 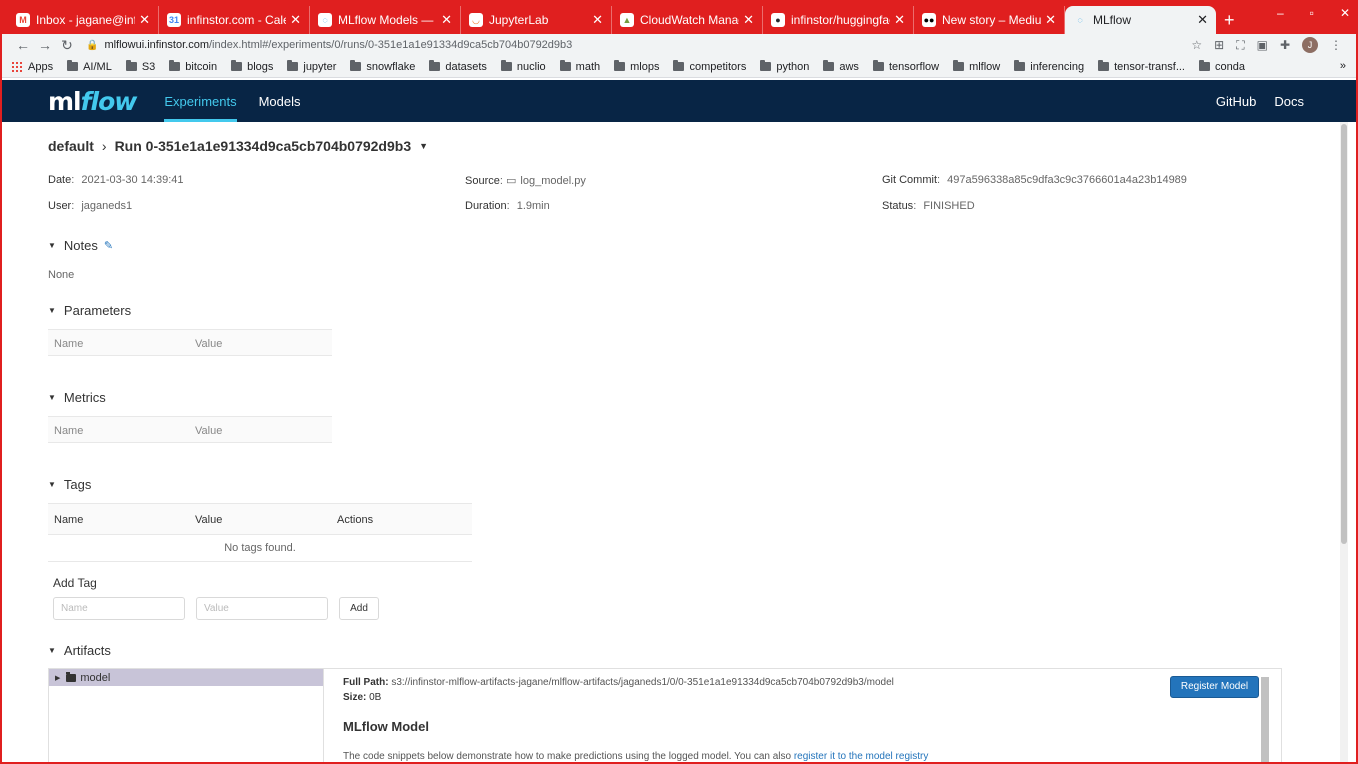 What do you see at coordinates (61, 275) in the screenshot?
I see `notes-value: None` at bounding box center [61, 275].